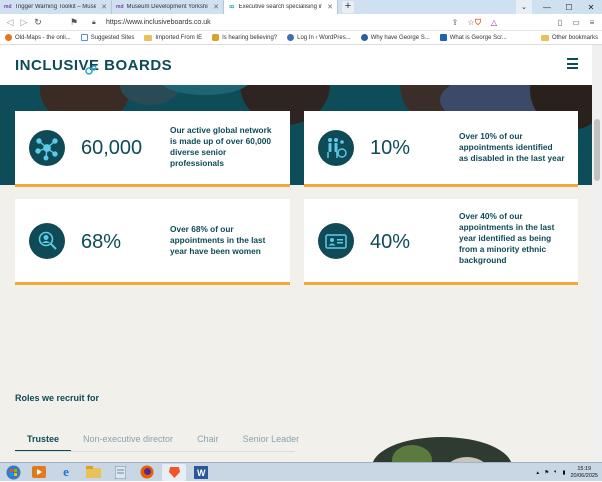 The width and height of the screenshot is (602, 482). What do you see at coordinates (544, 38) in the screenshot?
I see `folder-icon` at bounding box center [544, 38].